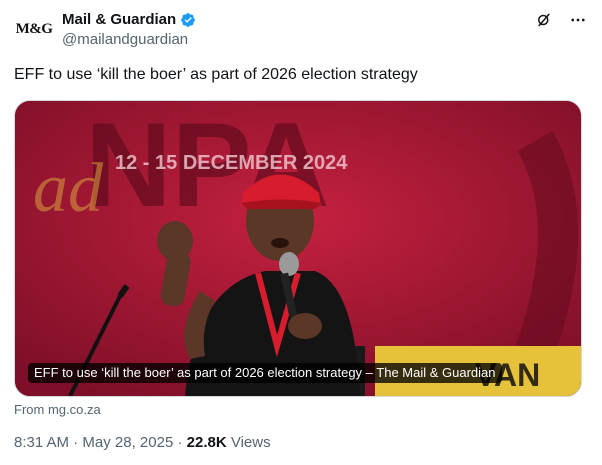  What do you see at coordinates (206, 442) in the screenshot?
I see `views-count: 22.8K` at bounding box center [206, 442].